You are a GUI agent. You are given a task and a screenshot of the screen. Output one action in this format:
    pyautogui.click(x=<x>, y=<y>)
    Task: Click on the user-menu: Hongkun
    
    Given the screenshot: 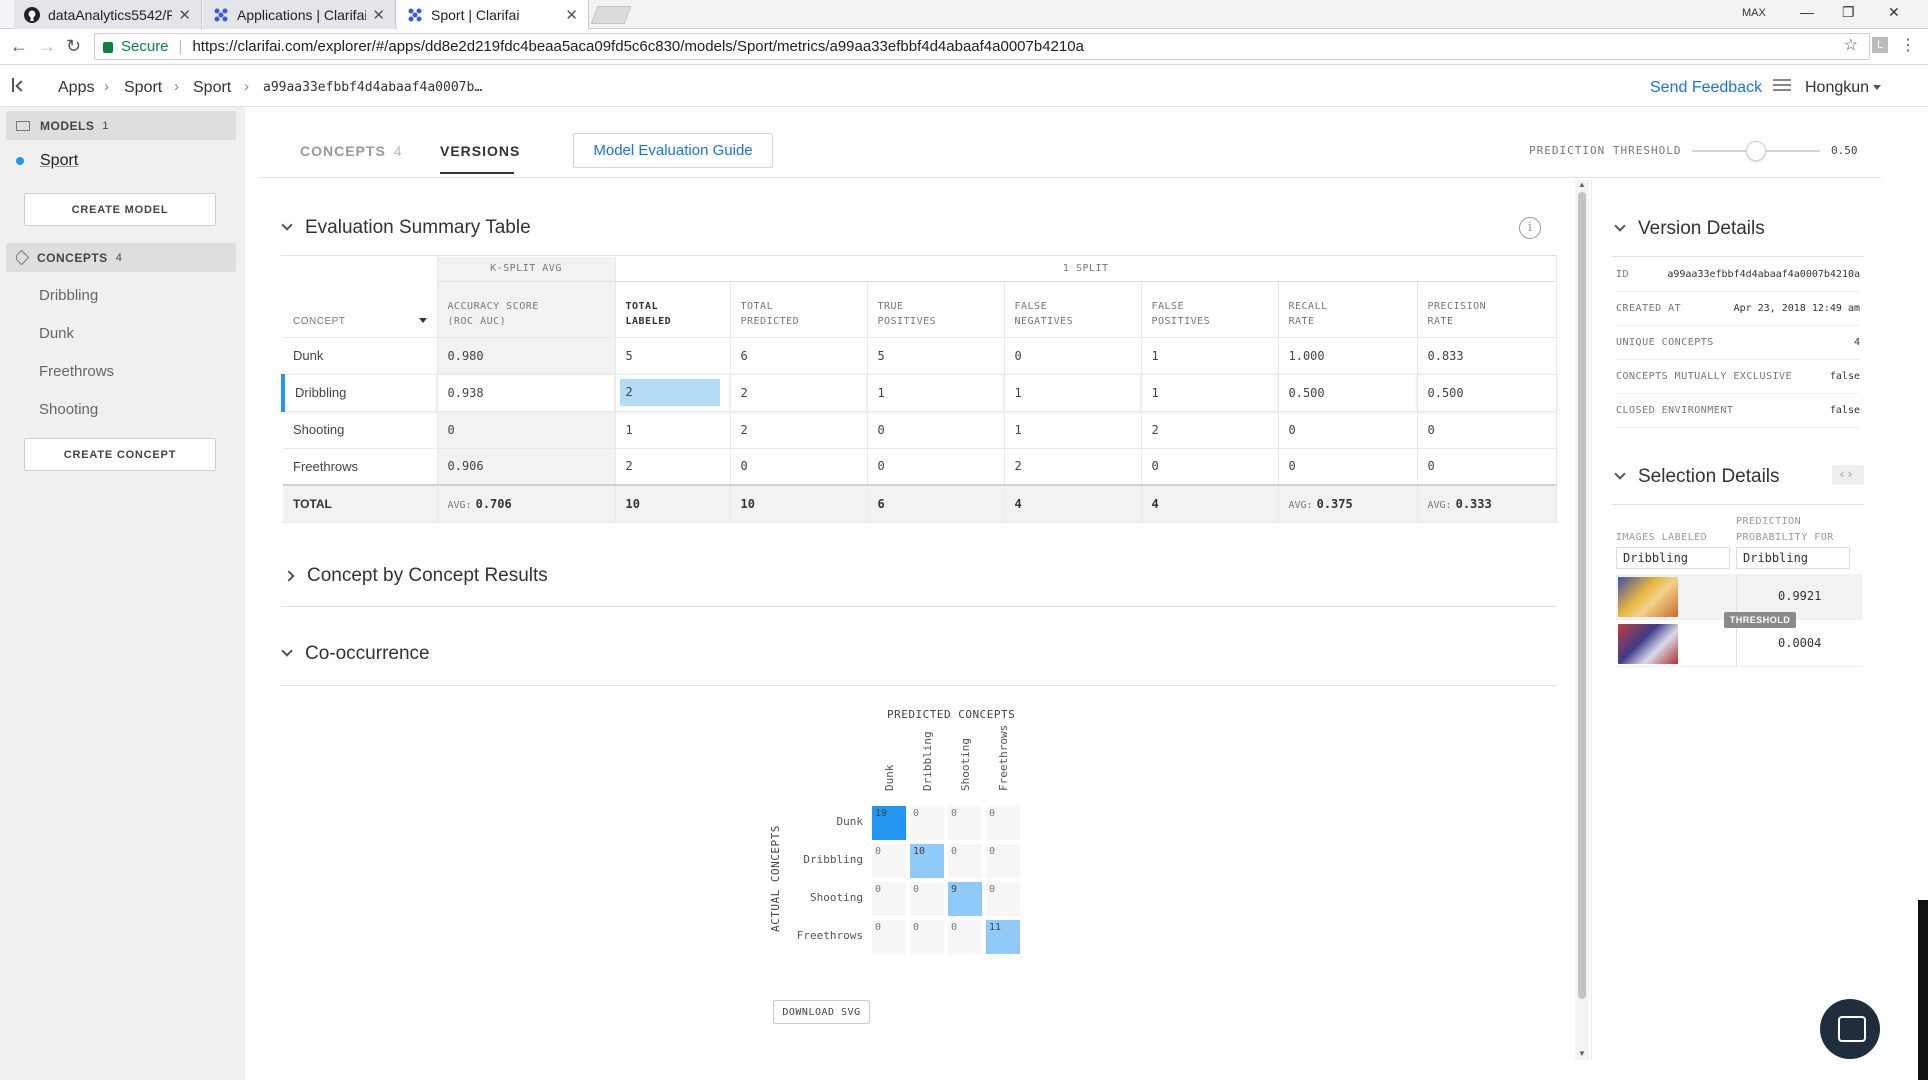 What is the action you would take?
    pyautogui.click(x=1837, y=88)
    